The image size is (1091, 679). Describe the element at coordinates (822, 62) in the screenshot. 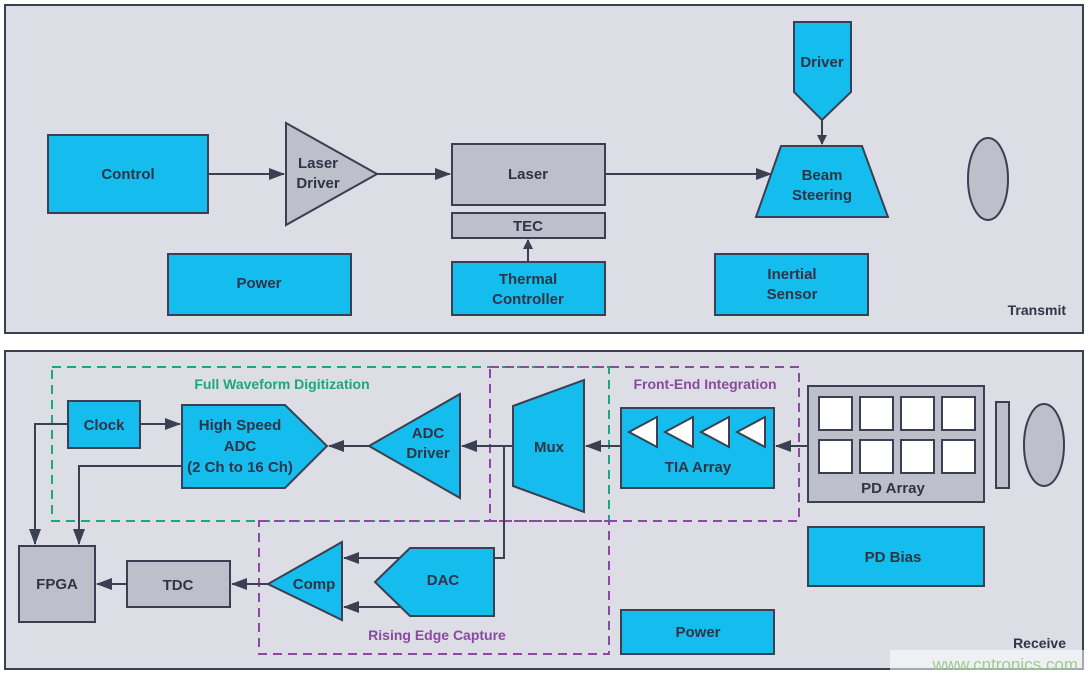

I see `driver-label: Driver` at that location.